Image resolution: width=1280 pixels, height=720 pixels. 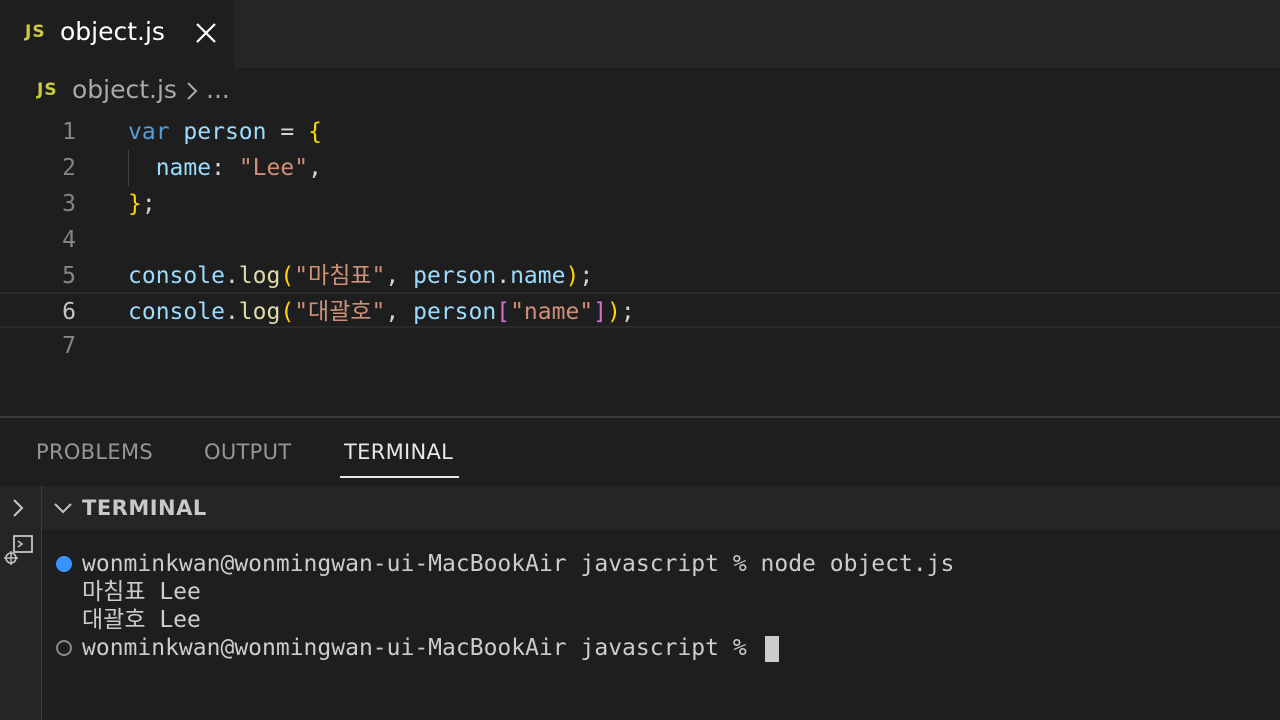 I want to click on code-text: console.log("마침표", person.name);, so click(x=361, y=276).